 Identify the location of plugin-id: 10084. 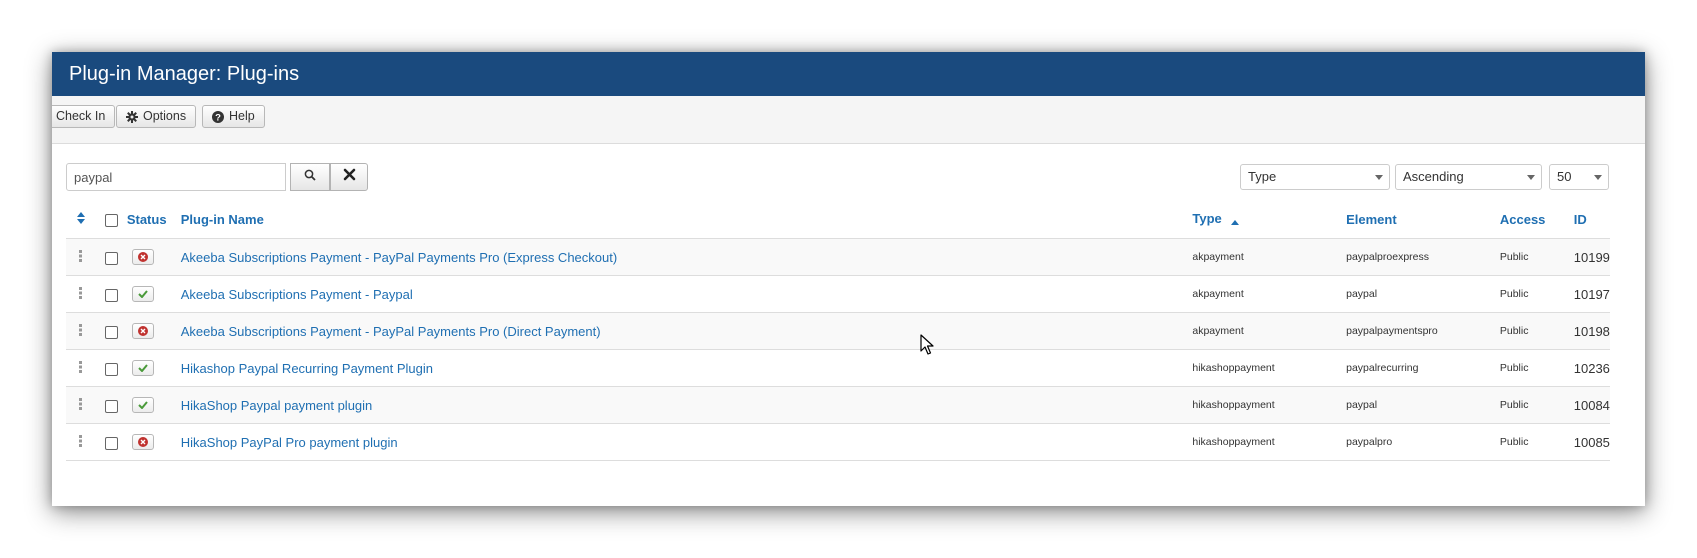
(1591, 405).